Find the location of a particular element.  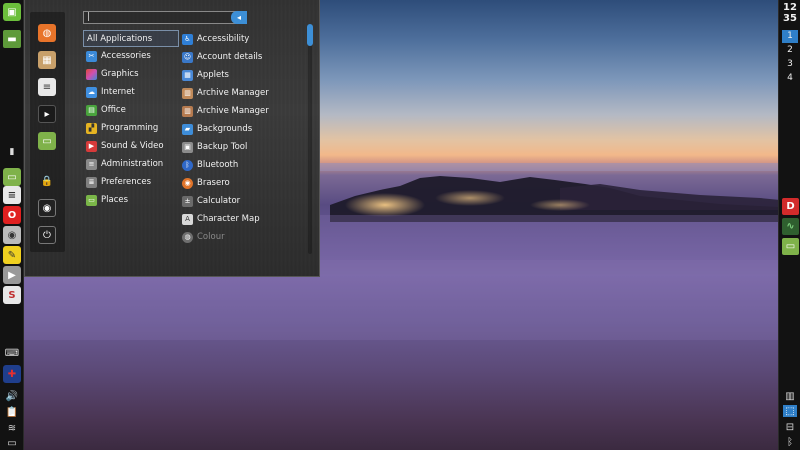

play-icon: ▶ is located at coordinates (91, 146).